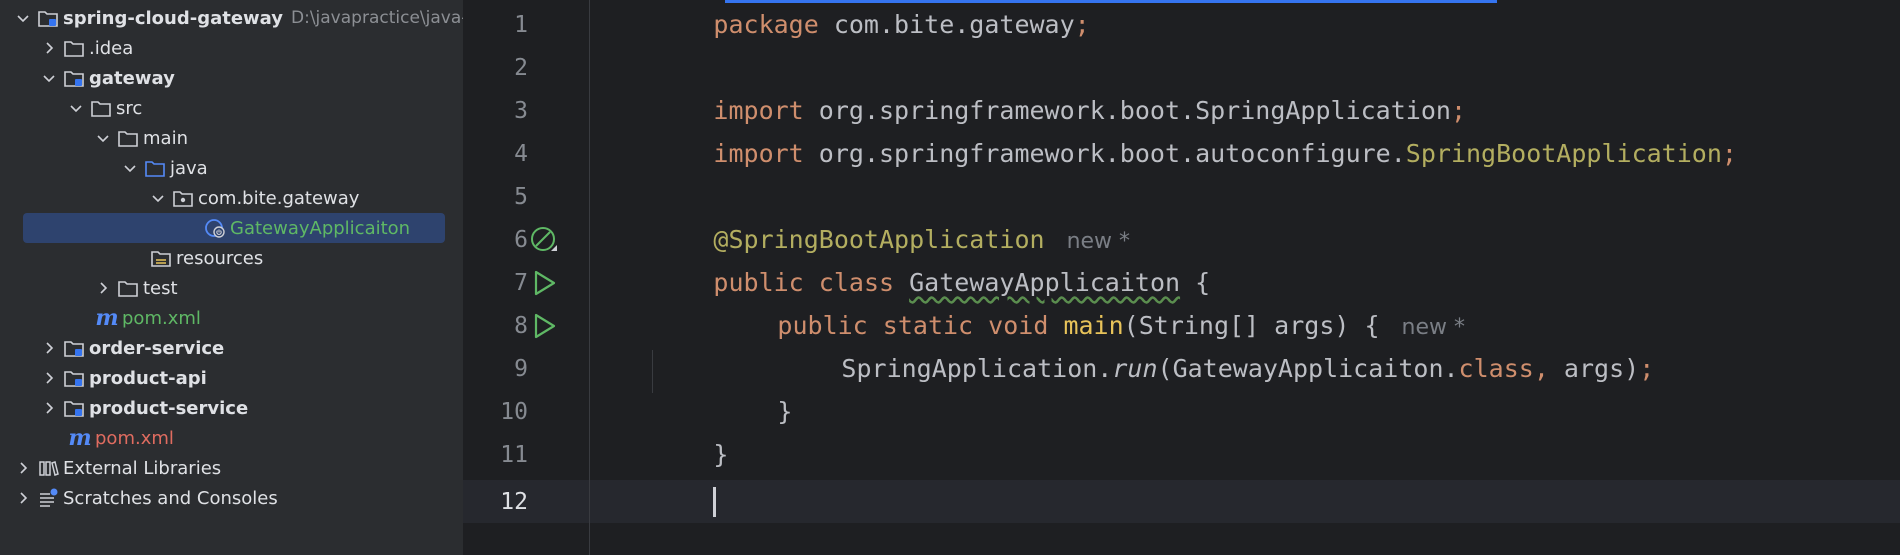 The height and width of the screenshot is (555, 1900). What do you see at coordinates (785, 411) in the screenshot?
I see `code-text: }` at bounding box center [785, 411].